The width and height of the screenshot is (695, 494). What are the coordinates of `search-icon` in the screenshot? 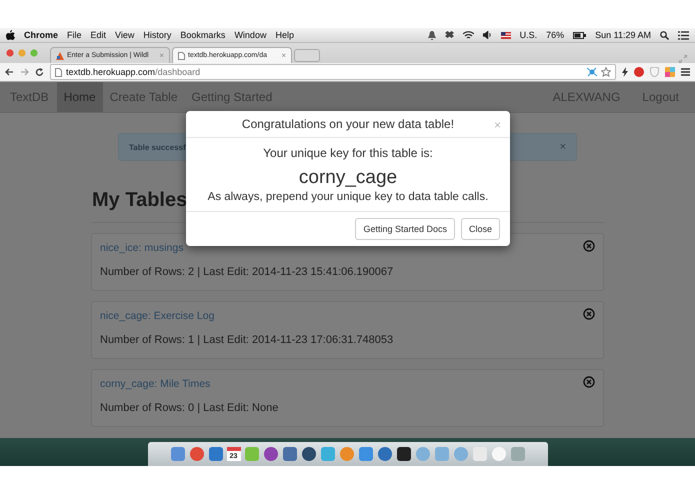 It's located at (664, 35).